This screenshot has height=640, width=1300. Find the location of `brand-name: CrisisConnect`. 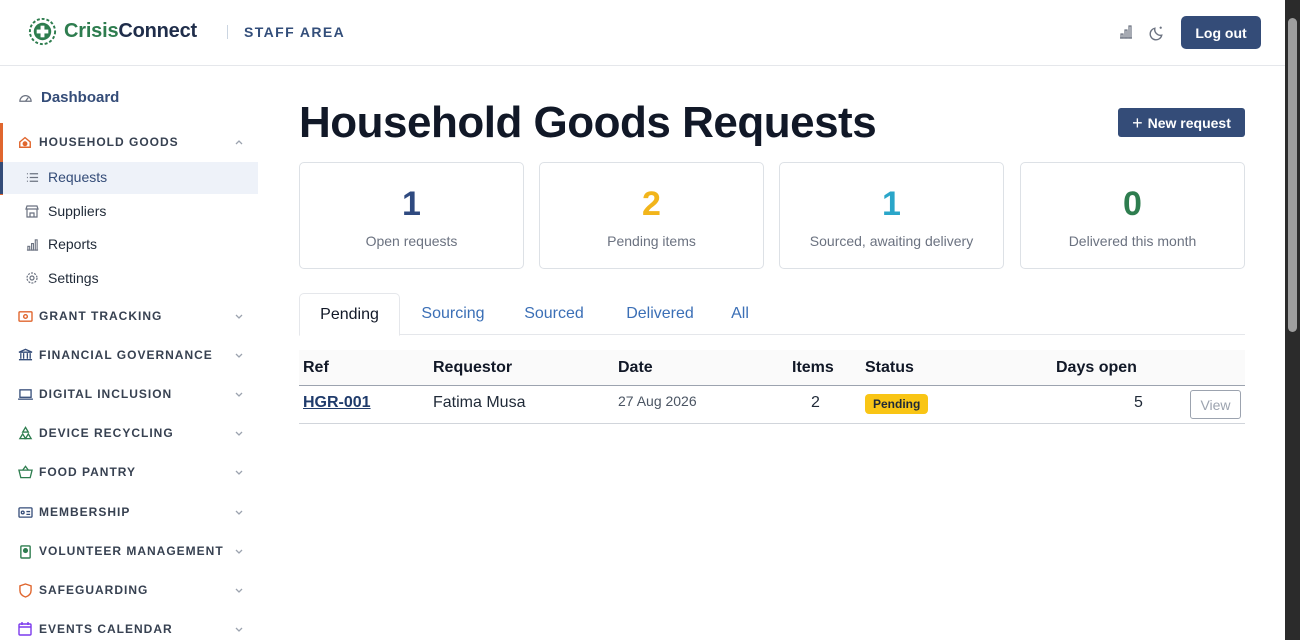

brand-name: CrisisConnect is located at coordinates (130, 31).